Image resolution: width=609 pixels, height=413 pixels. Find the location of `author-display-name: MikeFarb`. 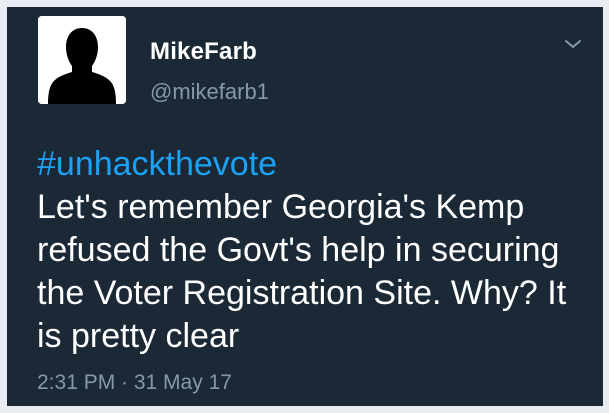

author-display-name: MikeFarb is located at coordinates (203, 52).